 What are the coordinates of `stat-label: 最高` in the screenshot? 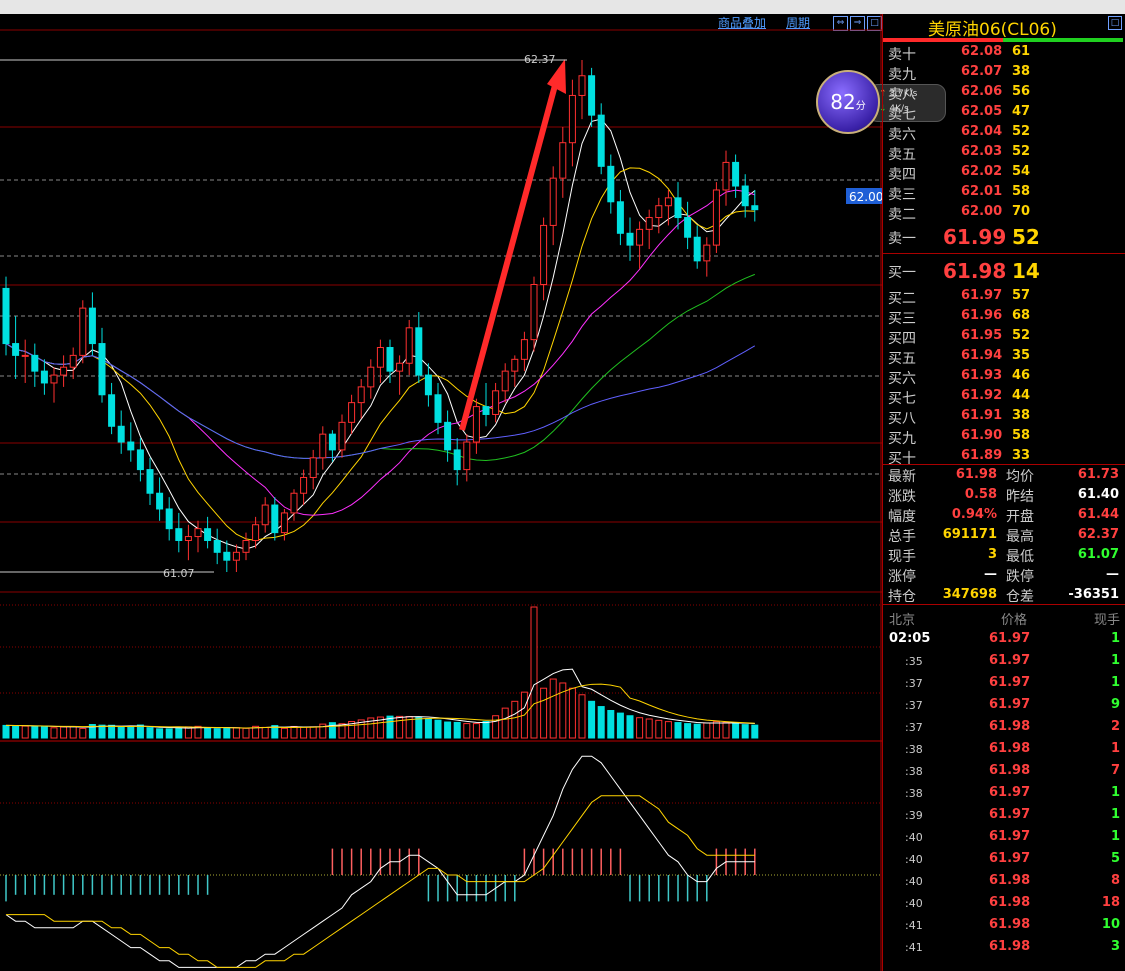 It's located at (1020, 537).